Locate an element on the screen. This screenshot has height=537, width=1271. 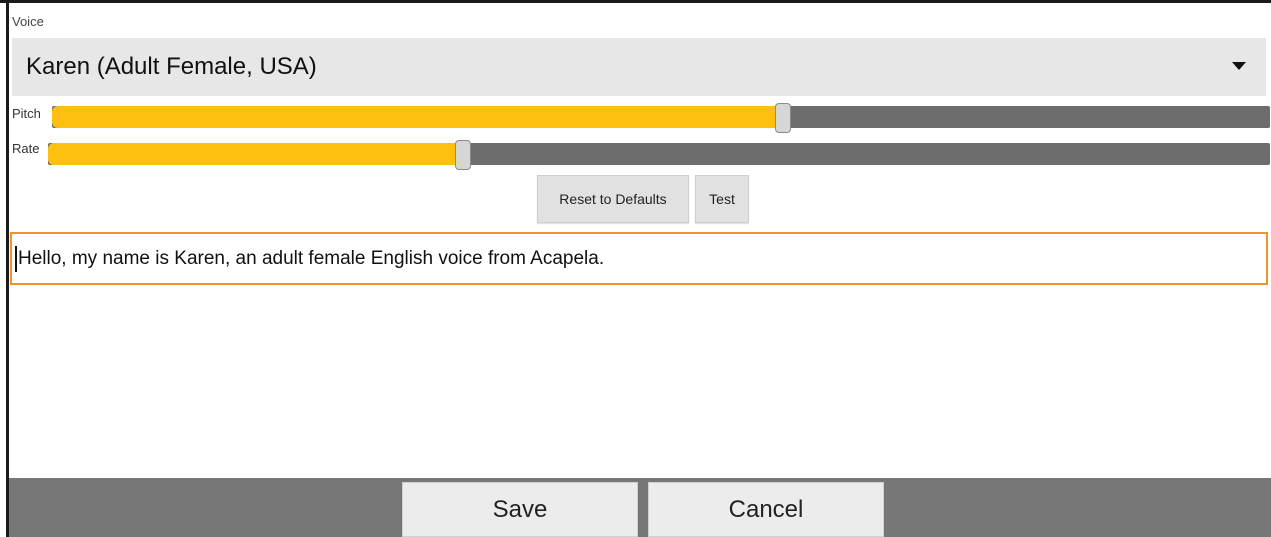
cancel-button: Cancel is located at coordinates (766, 509).